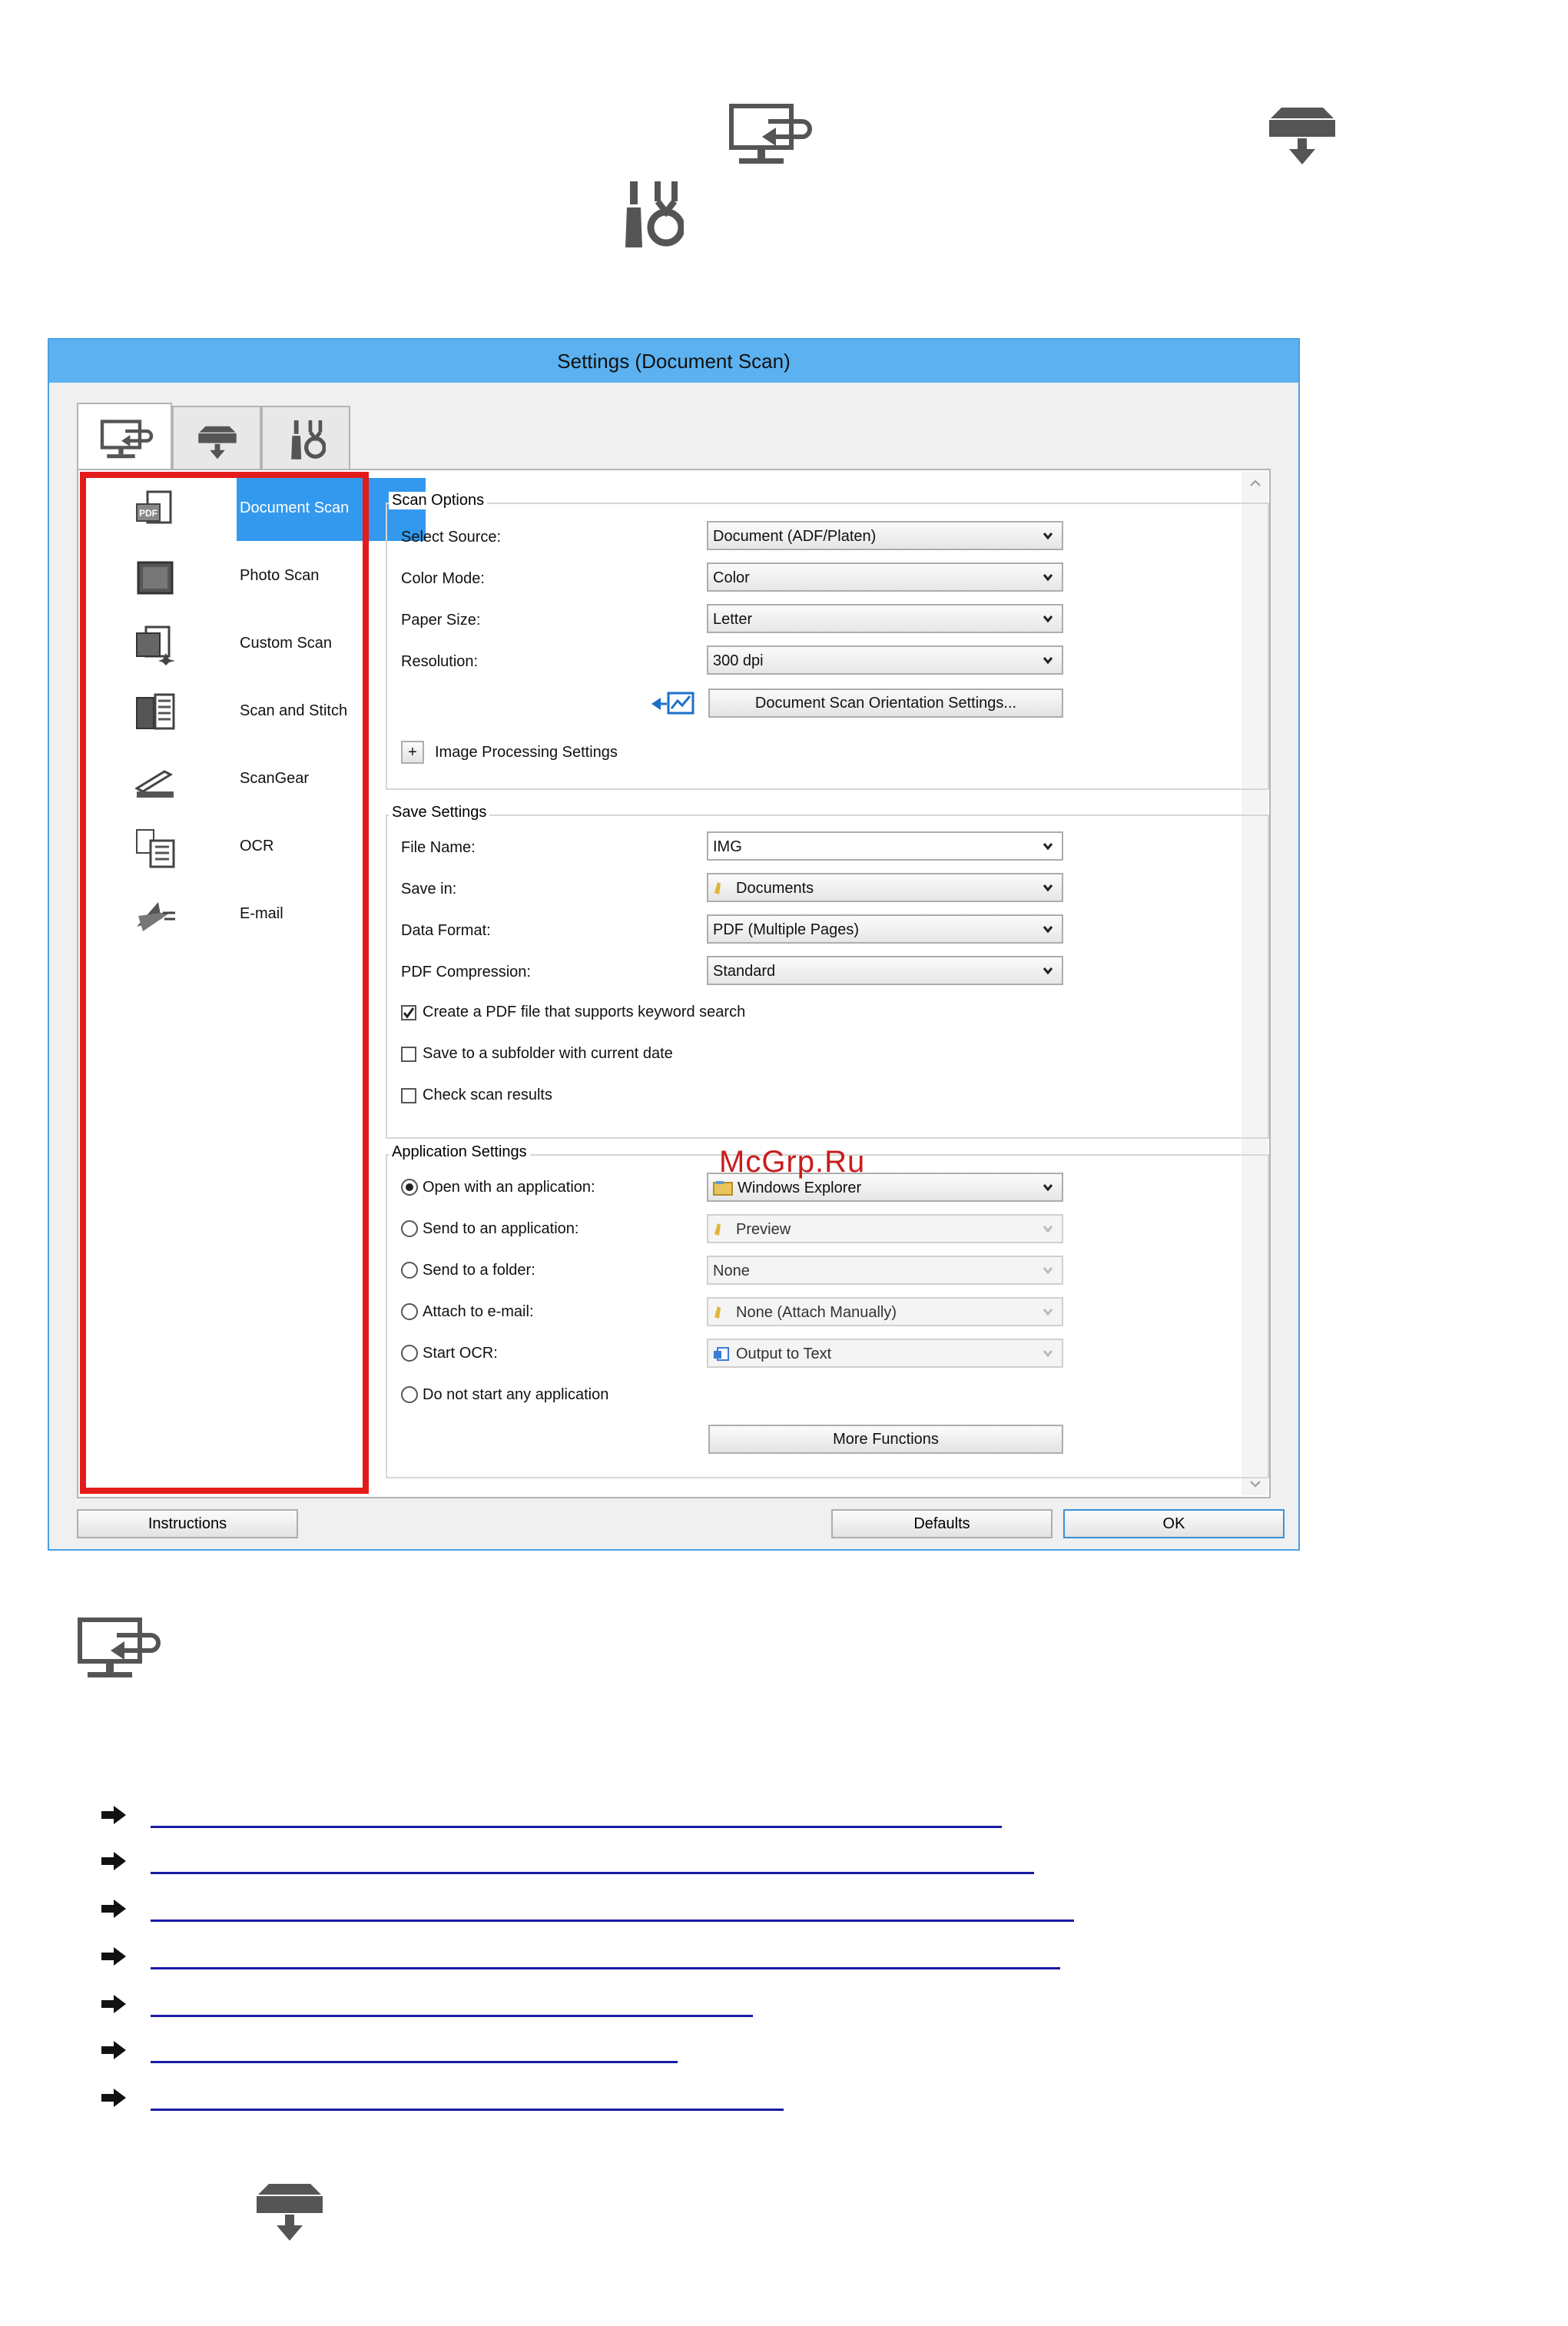  What do you see at coordinates (1174, 1523) in the screenshot?
I see `ok-button: OK` at bounding box center [1174, 1523].